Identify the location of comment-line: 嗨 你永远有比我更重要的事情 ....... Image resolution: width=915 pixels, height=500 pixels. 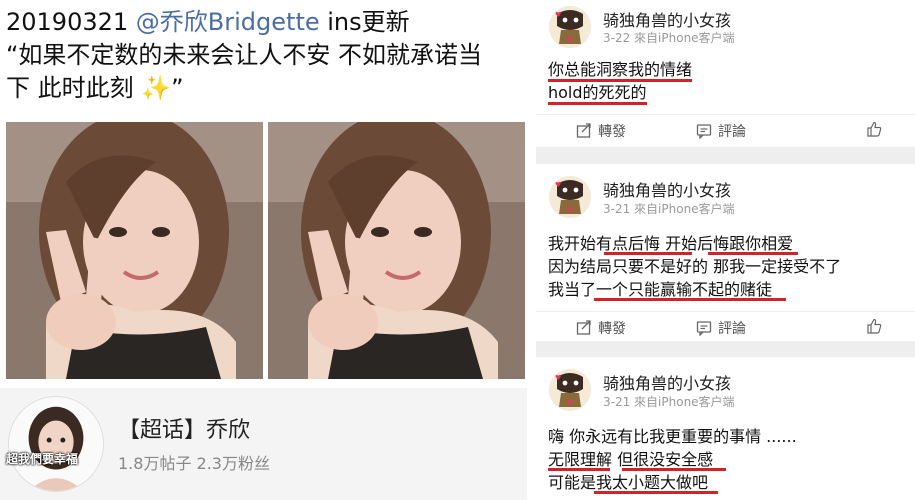
(672, 436).